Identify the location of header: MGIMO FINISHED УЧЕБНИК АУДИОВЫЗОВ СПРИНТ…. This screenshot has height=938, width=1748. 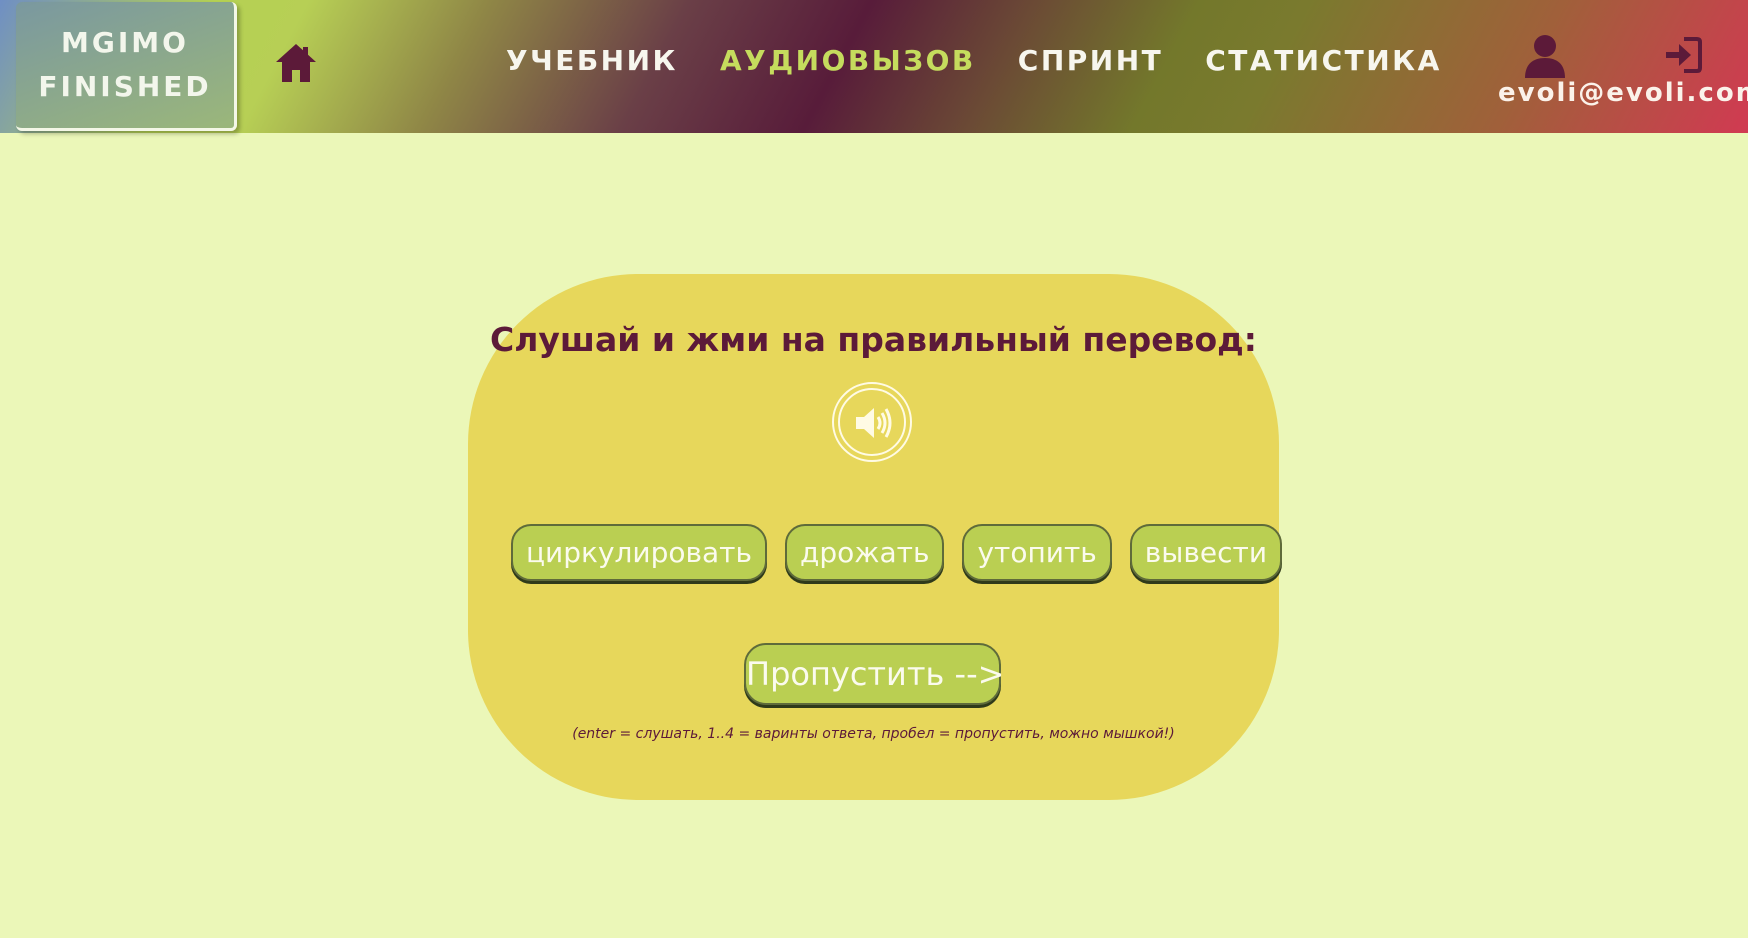
(874, 66).